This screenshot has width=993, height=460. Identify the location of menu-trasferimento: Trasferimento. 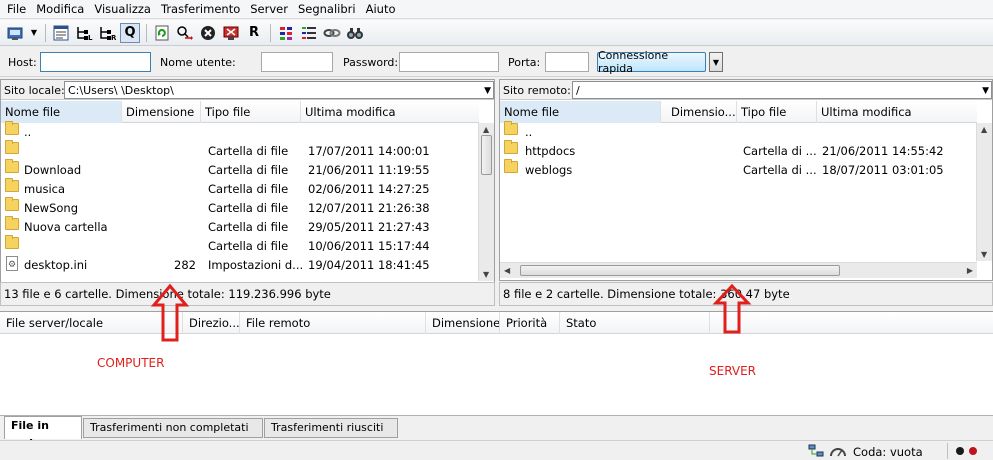
(200, 9).